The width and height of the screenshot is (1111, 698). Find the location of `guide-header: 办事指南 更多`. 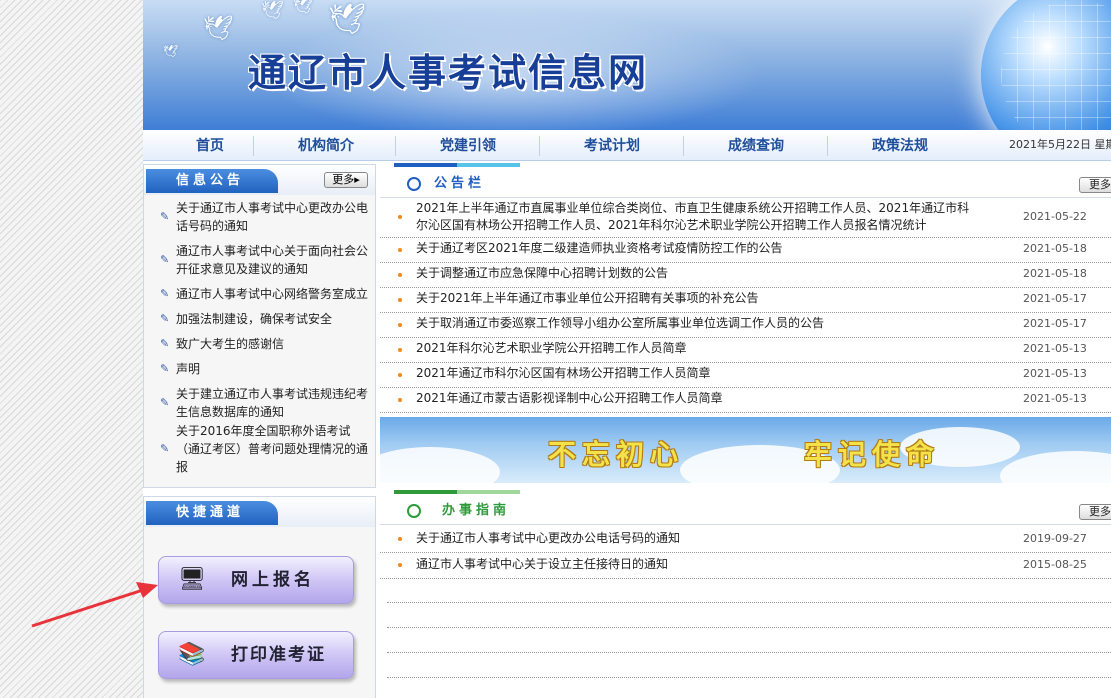

guide-header: 办事指南 更多 is located at coordinates (745, 510).